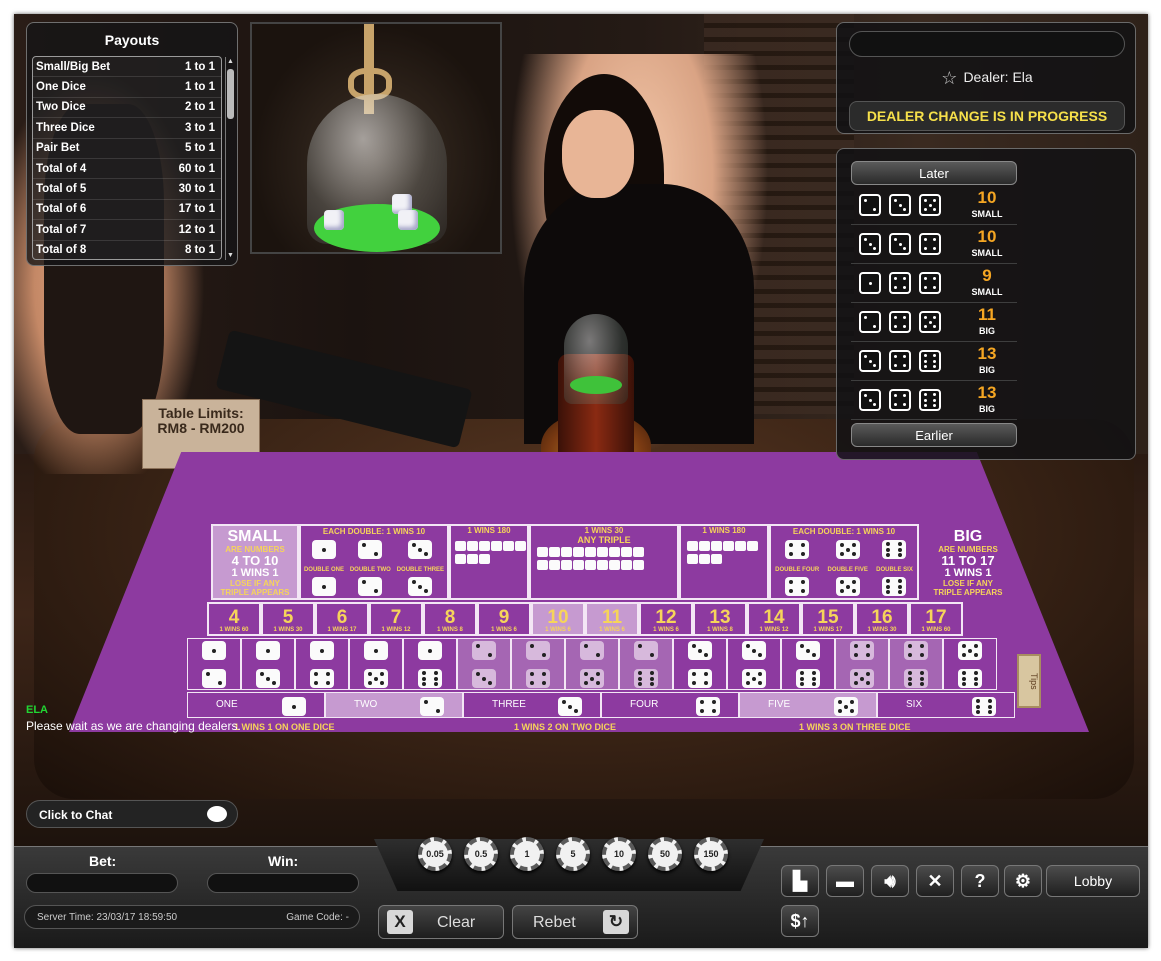  I want to click on bet-total-14: 14 1 WINS 12, so click(774, 619).